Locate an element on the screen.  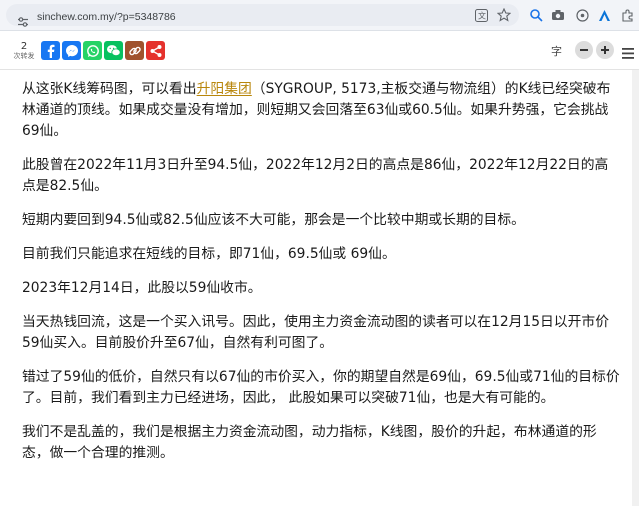
svg-text: 文 is located at coordinates (482, 15).